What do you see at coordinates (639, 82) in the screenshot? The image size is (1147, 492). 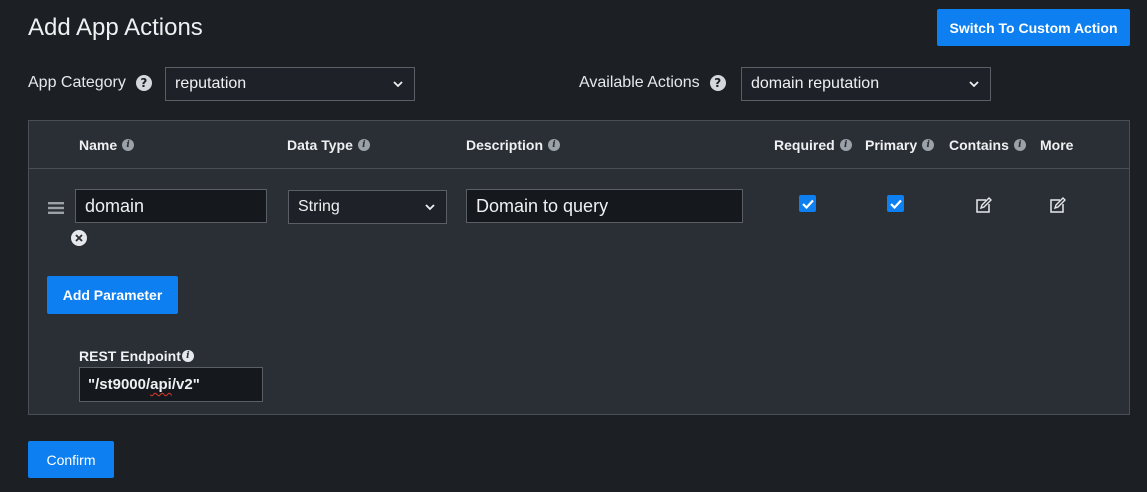 I see `available-actions-label: Available Actions` at bounding box center [639, 82].